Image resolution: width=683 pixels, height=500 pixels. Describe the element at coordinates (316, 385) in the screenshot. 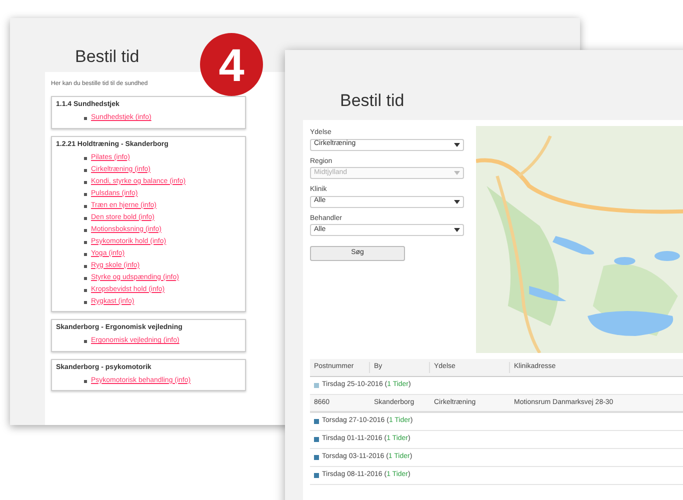

I see `collapse-icon` at that location.